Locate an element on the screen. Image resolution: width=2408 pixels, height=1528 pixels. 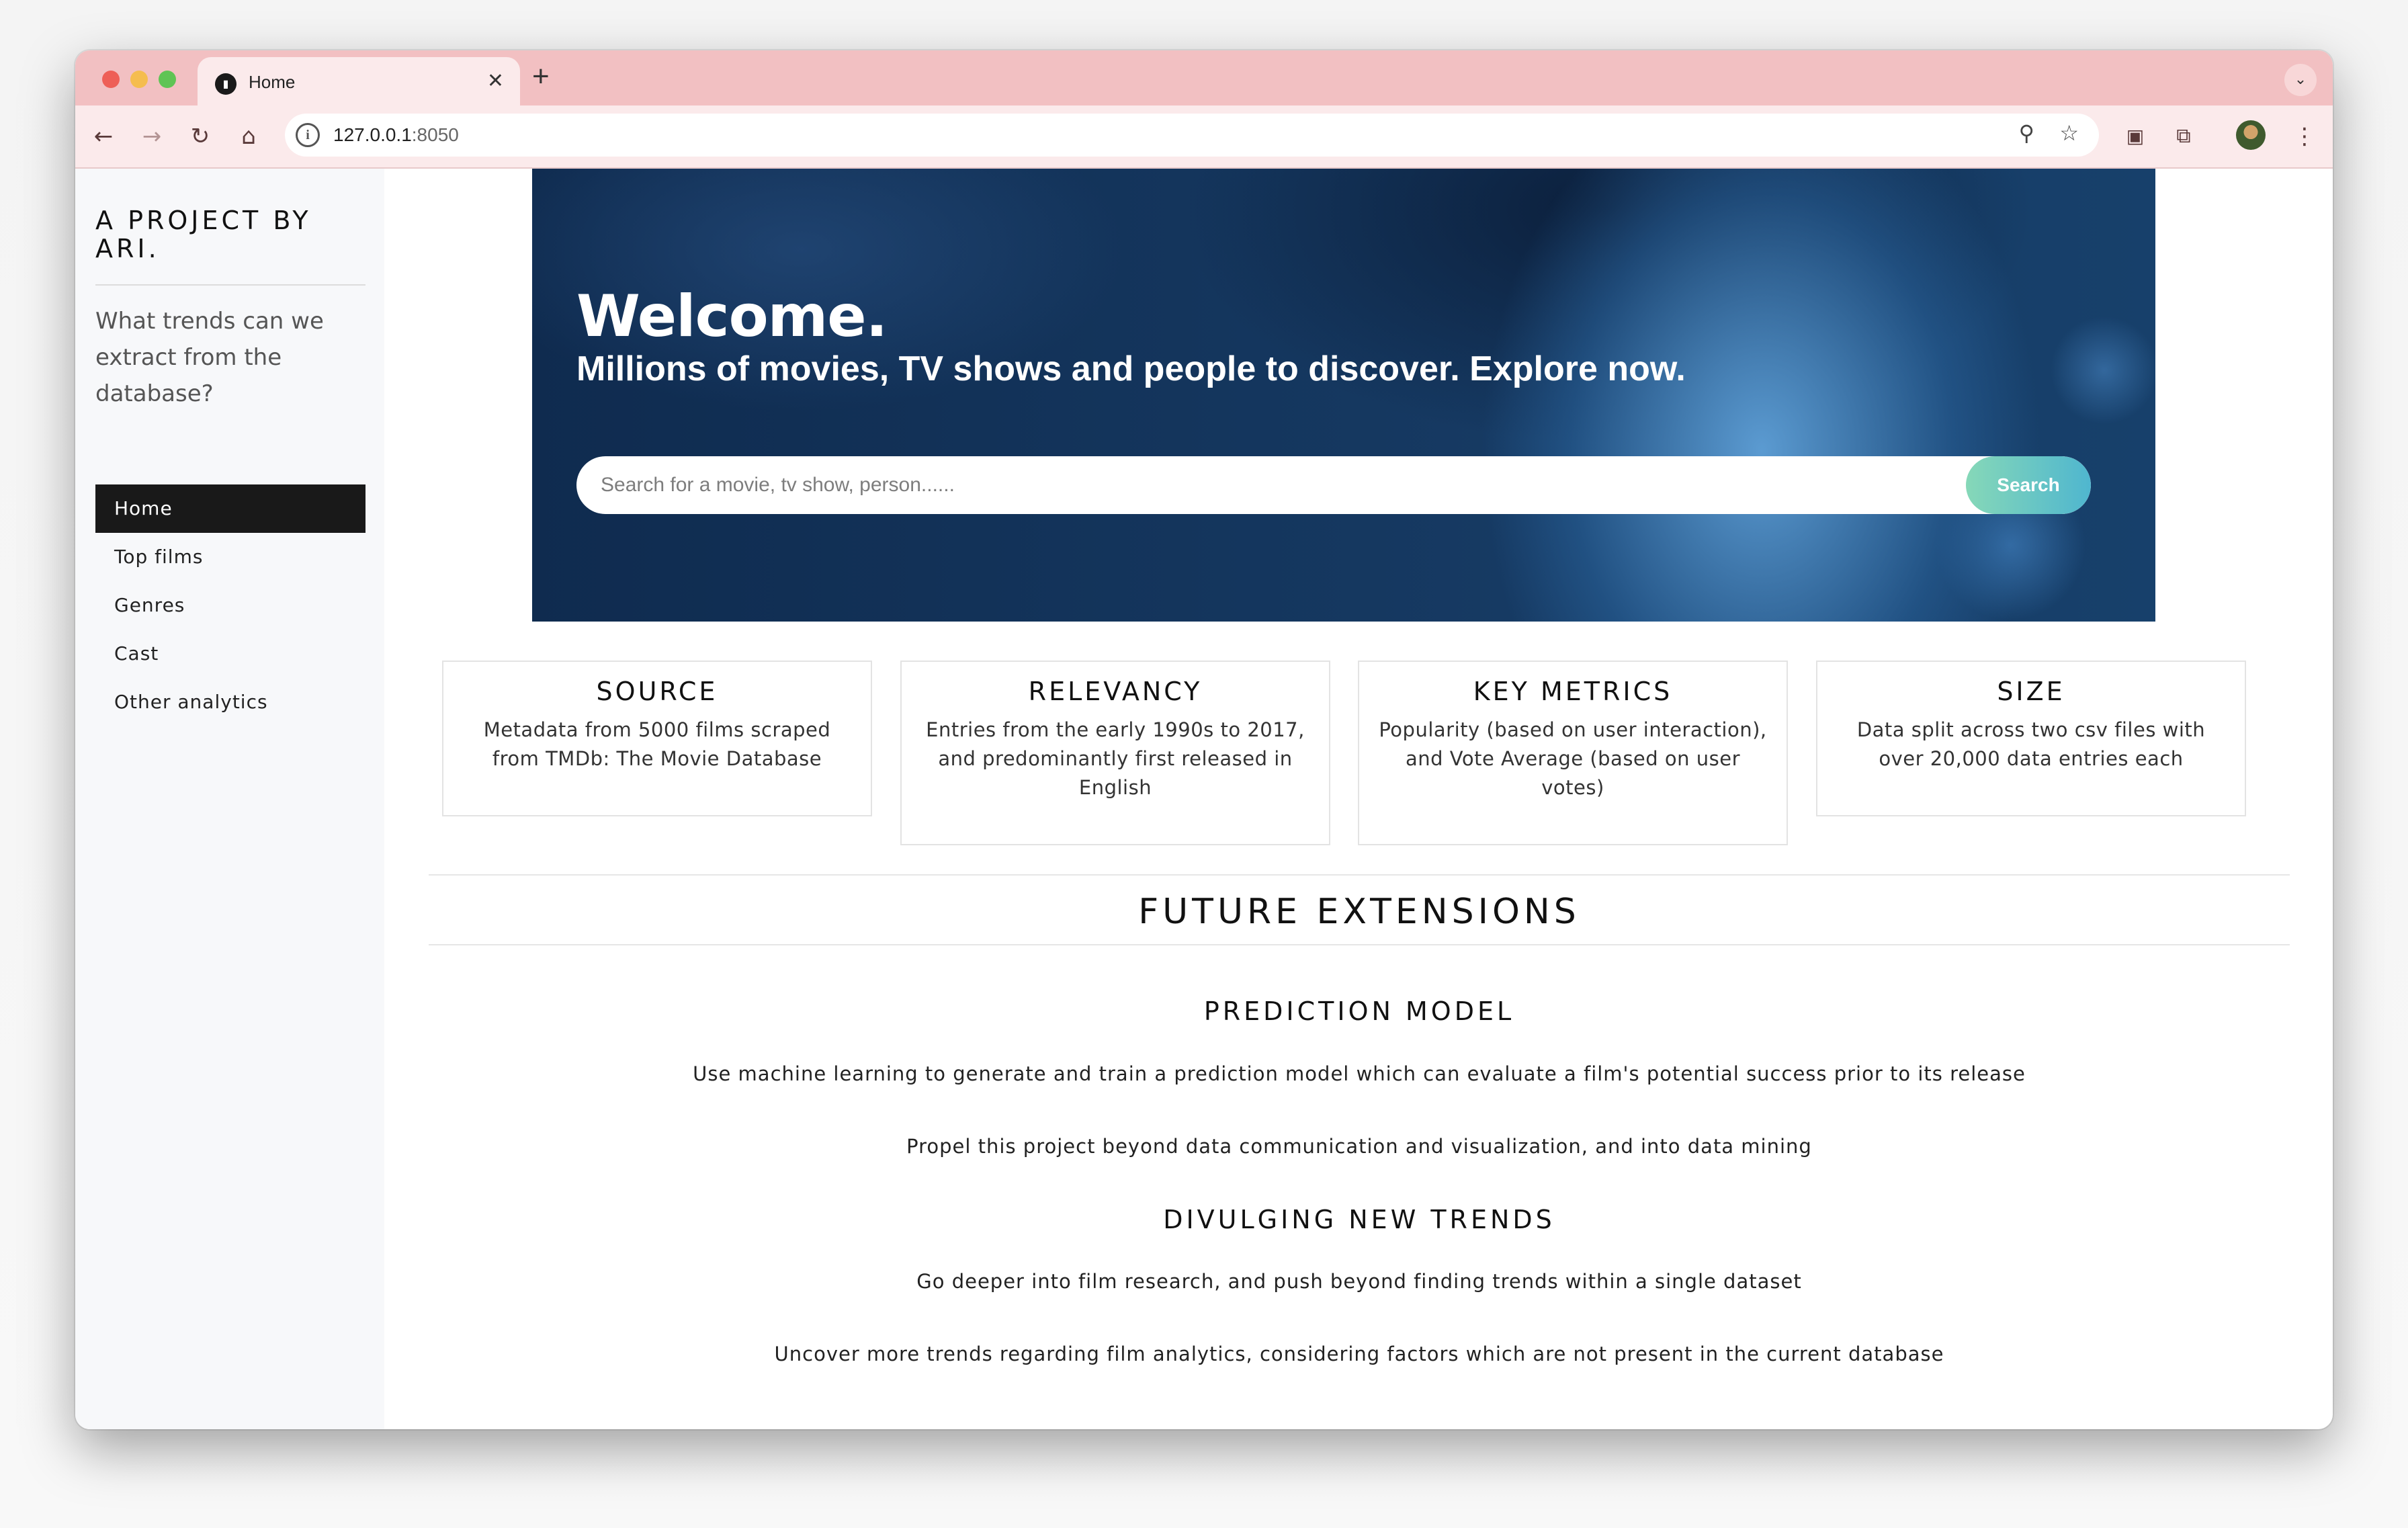
address-bar: i 127.0.0.1:8050 ⚲ ☆ is located at coordinates (1192, 136).